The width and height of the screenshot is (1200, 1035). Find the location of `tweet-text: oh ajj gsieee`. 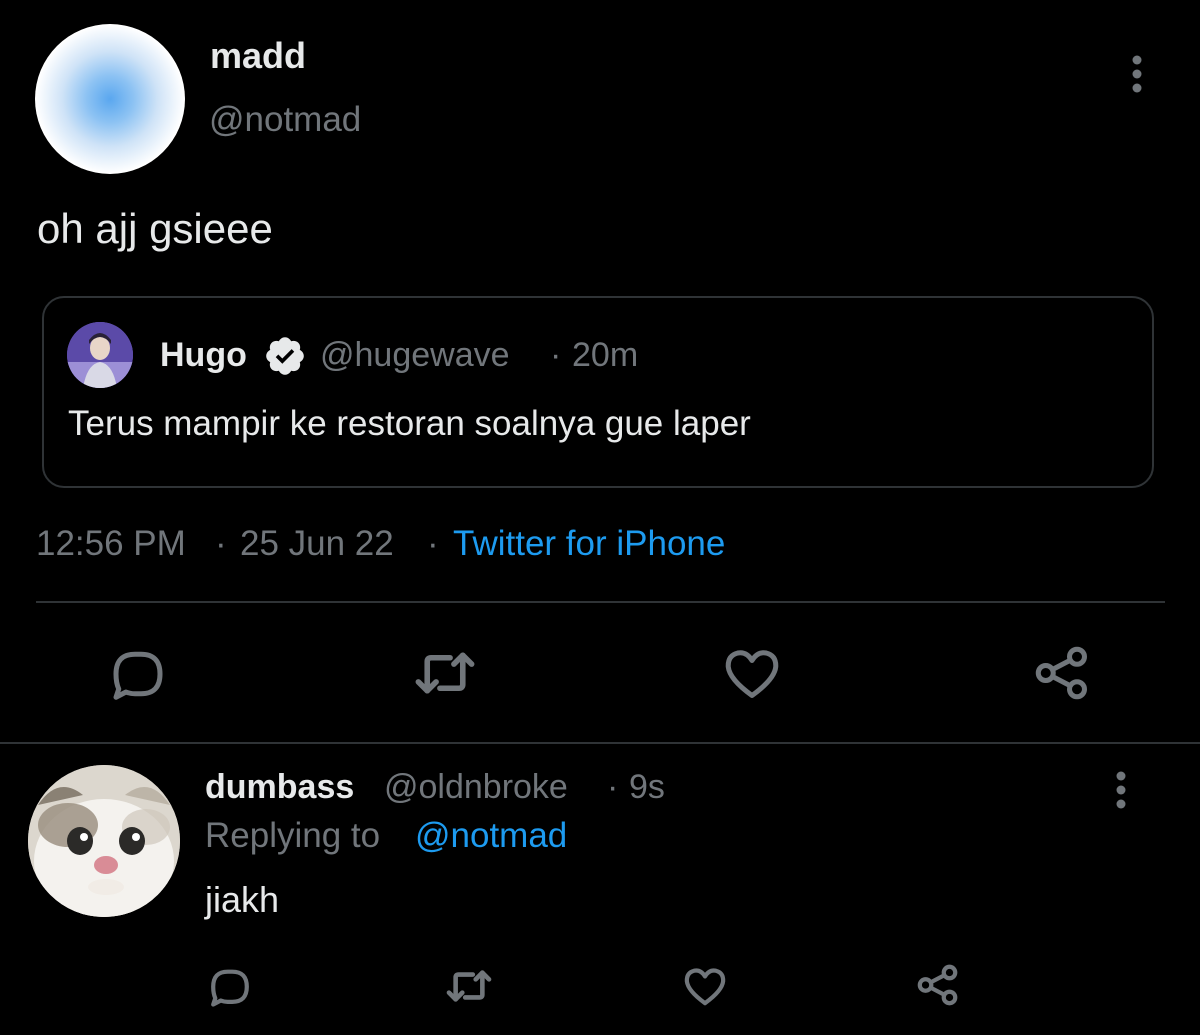

tweet-text: oh ajj gsieee is located at coordinates (155, 228).